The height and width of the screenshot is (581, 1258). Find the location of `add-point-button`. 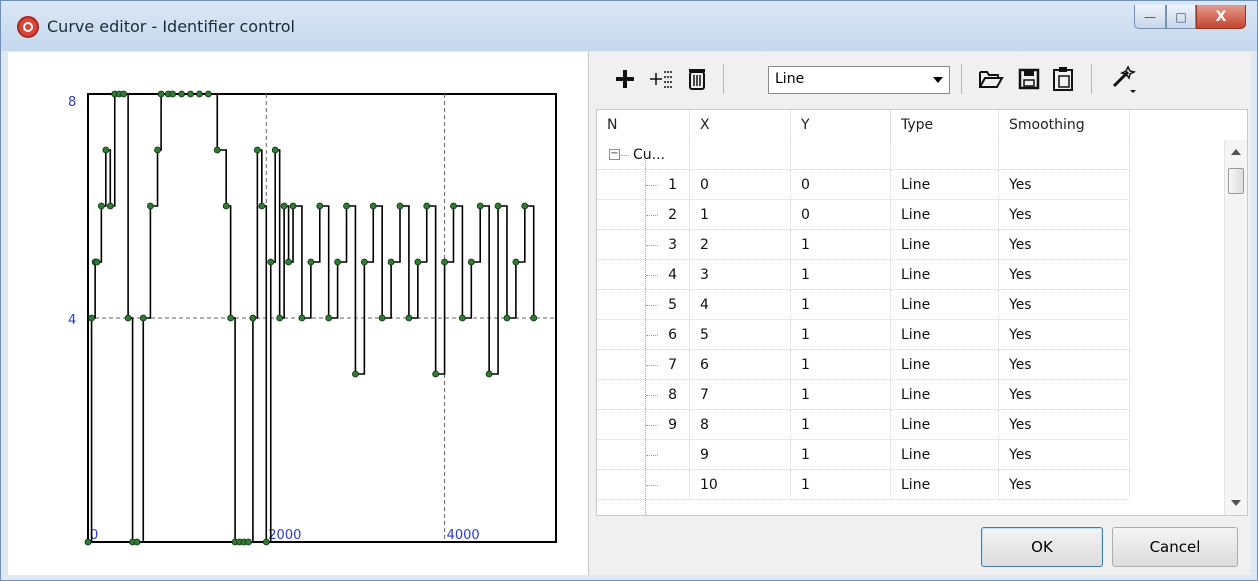

add-point-button is located at coordinates (625, 79).